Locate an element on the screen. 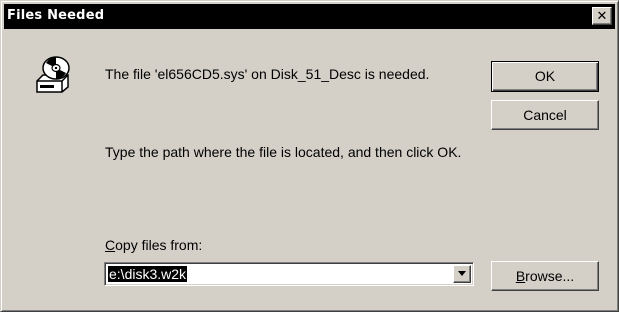 This screenshot has height=312, width=619. chevron-down-icon is located at coordinates (462, 273).